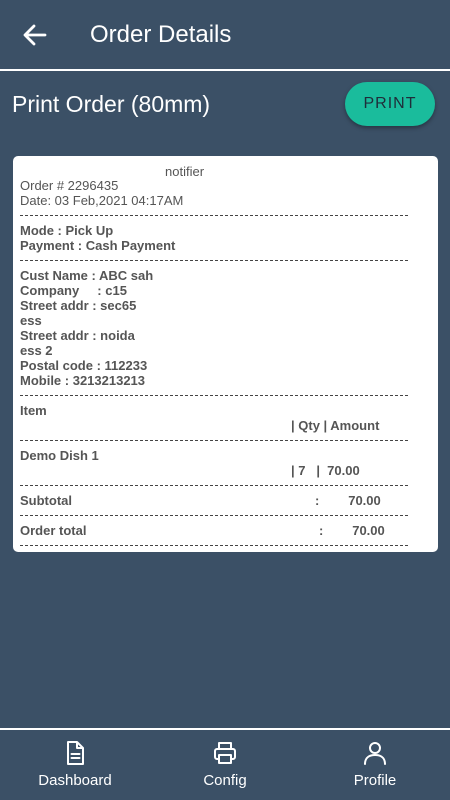  Describe the element at coordinates (375, 768) in the screenshot. I see `nav-profile: Profile` at that location.